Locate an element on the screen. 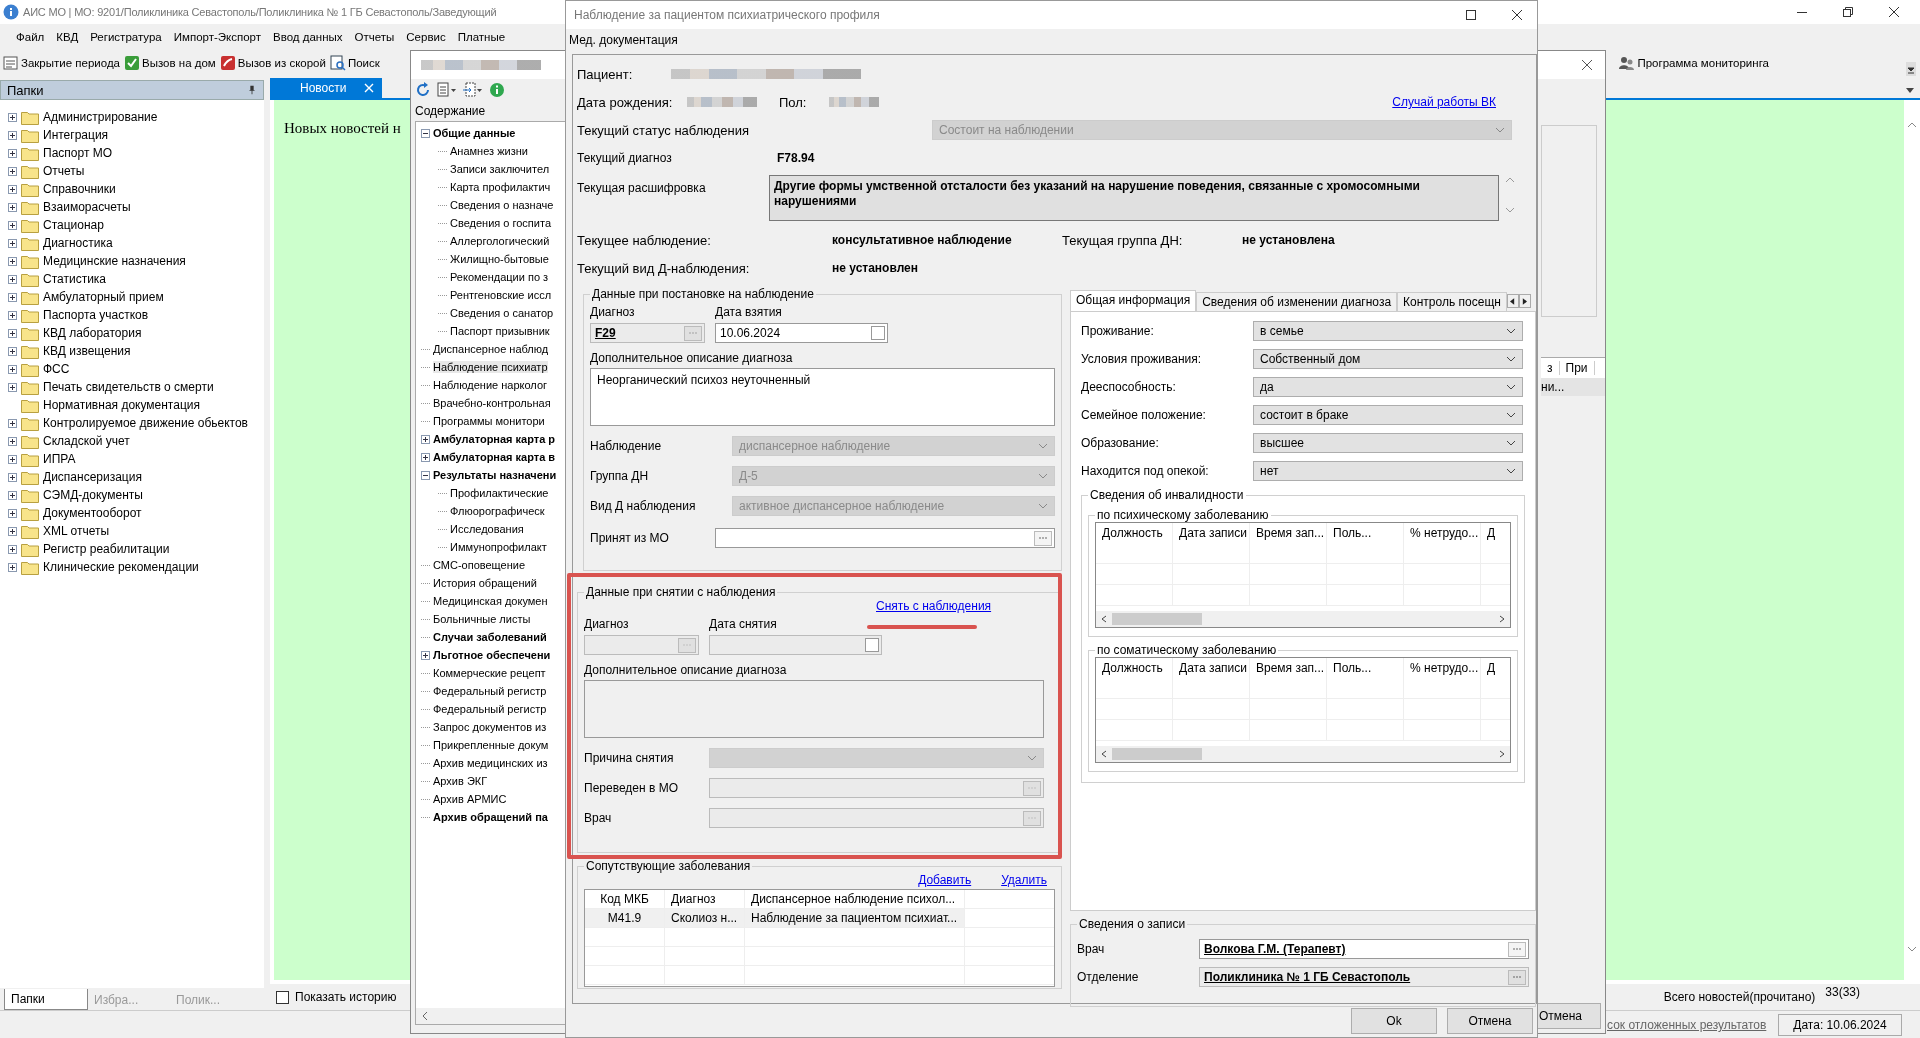 Image resolution: width=1920 pixels, height=1038 pixels. menu-item: Отчеты is located at coordinates (374, 37).